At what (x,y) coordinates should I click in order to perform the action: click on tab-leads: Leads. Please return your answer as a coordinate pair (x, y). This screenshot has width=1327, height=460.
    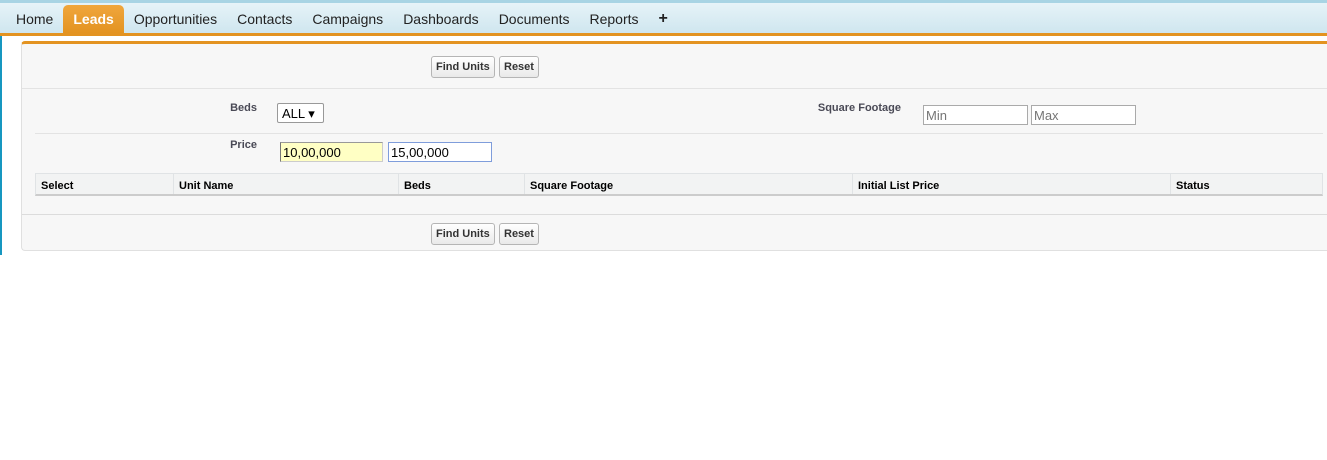
    Looking at the image, I should click on (93, 19).